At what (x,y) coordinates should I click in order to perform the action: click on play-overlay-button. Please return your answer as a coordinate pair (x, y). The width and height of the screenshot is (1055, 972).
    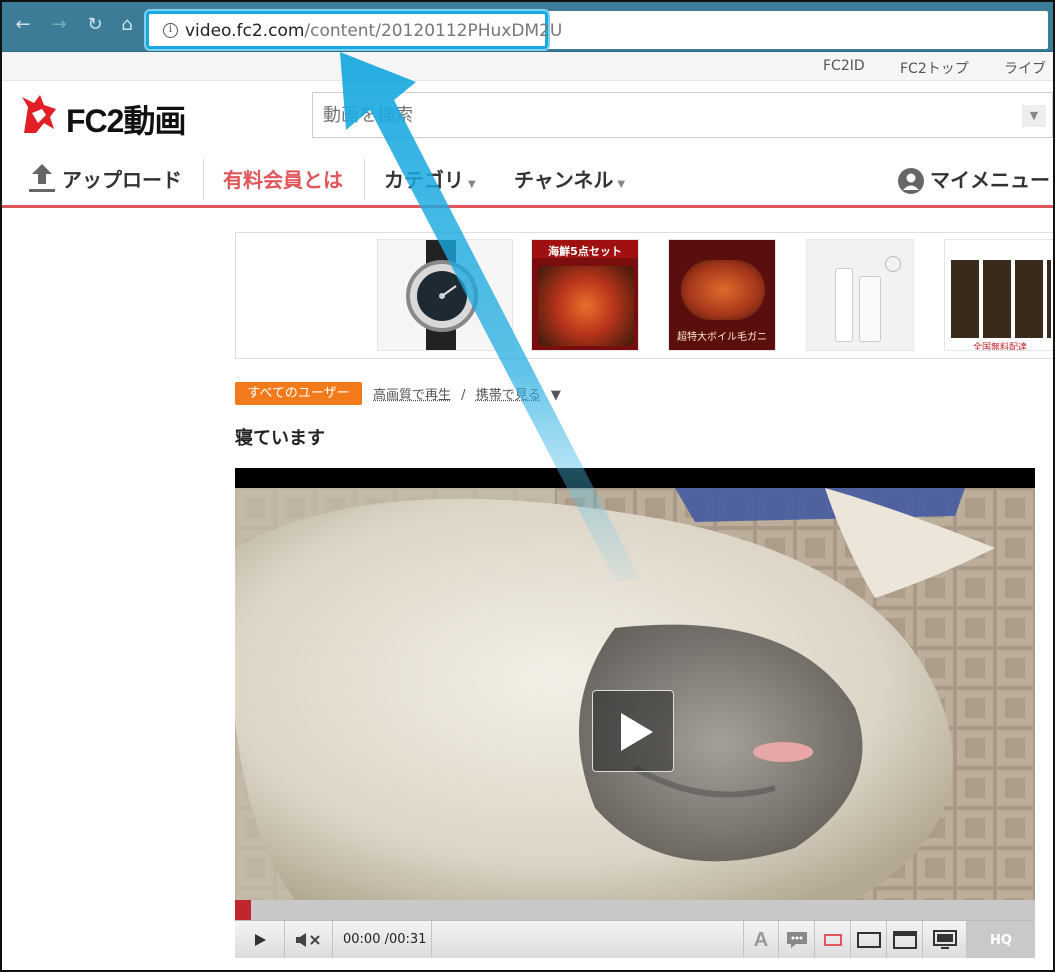
    Looking at the image, I should click on (633, 731).